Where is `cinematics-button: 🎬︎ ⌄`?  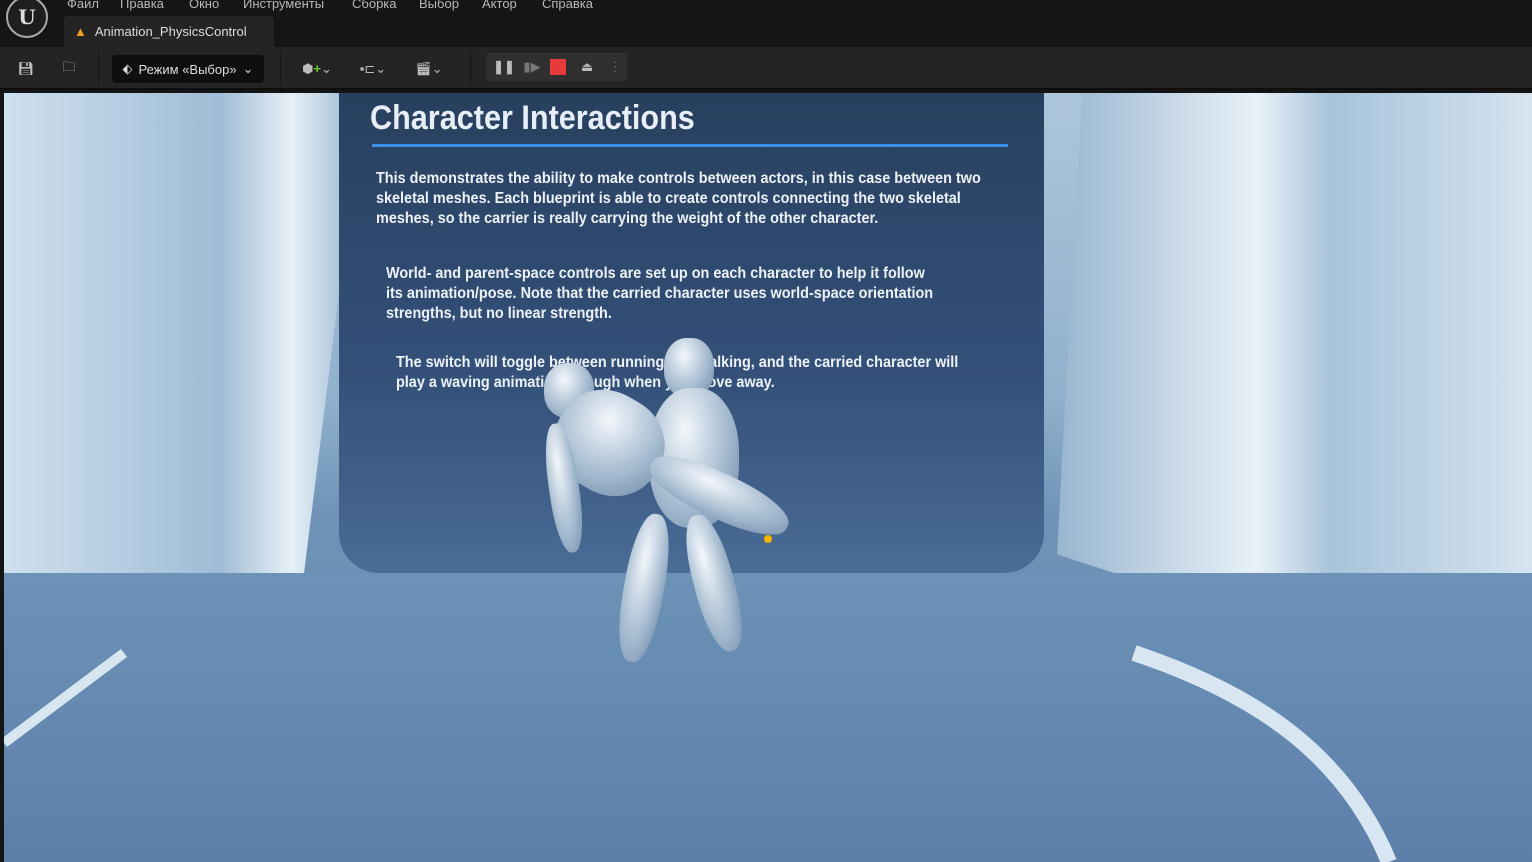
cinematics-button: 🎬︎ ⌄ is located at coordinates (429, 69).